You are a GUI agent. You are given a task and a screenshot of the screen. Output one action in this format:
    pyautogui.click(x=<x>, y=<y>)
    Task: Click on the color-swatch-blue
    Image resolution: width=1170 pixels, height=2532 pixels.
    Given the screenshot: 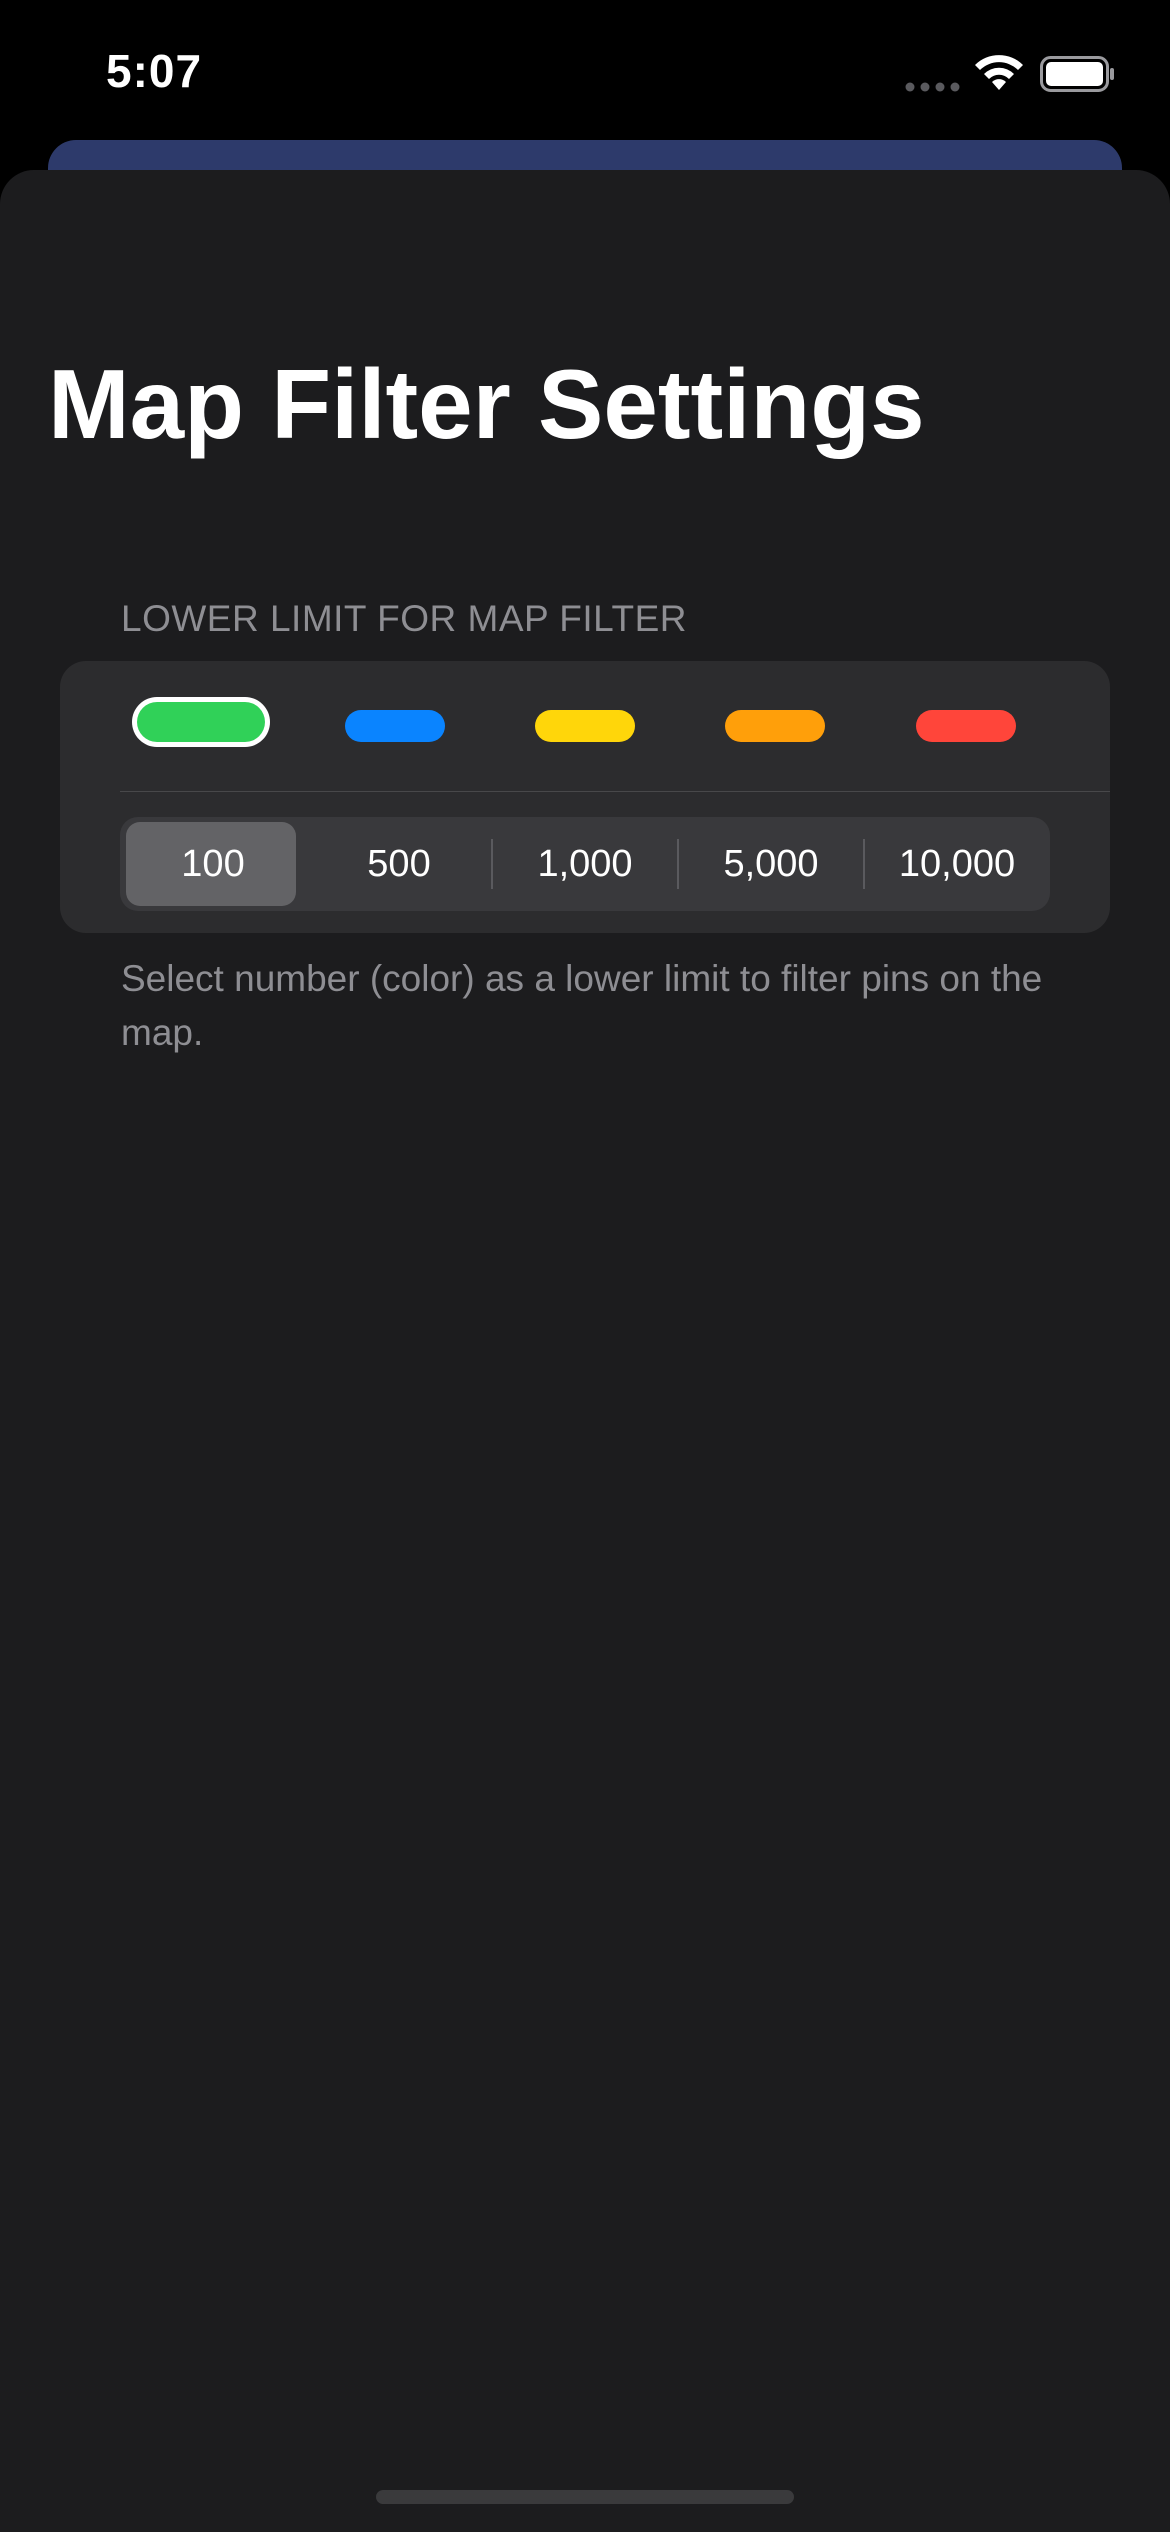 What is the action you would take?
    pyautogui.click(x=395, y=726)
    